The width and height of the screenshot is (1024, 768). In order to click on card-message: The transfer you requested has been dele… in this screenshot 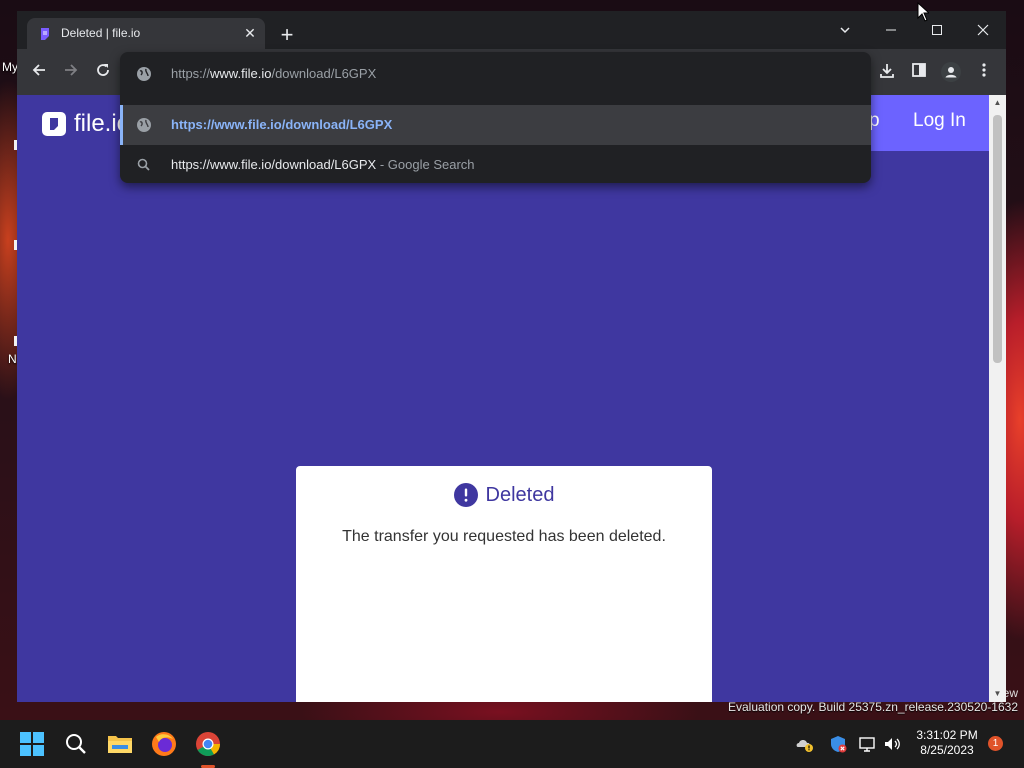, I will do `click(504, 536)`.